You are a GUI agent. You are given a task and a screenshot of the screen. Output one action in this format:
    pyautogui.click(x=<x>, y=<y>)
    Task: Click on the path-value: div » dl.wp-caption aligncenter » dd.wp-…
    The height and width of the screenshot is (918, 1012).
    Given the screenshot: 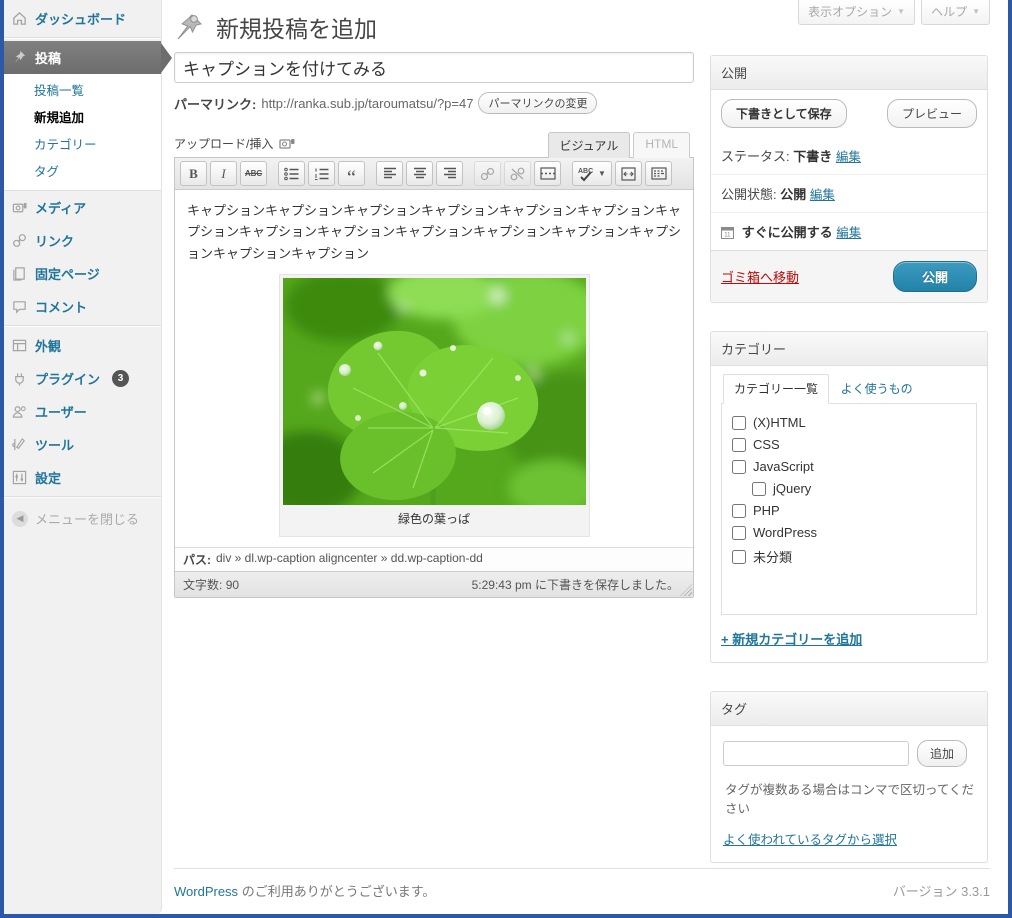 What is the action you would take?
    pyautogui.click(x=349, y=559)
    